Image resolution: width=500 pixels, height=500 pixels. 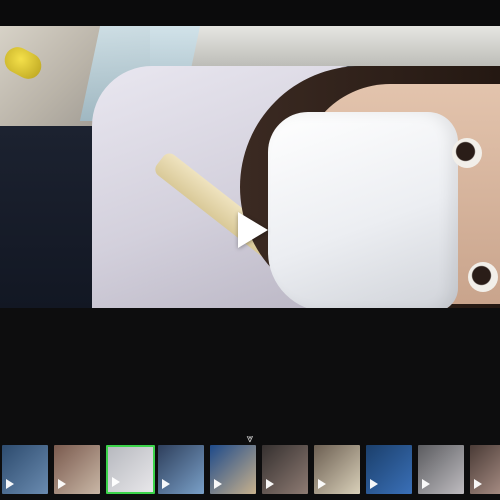 What do you see at coordinates (250, 13) in the screenshot?
I see `top-bar` at bounding box center [250, 13].